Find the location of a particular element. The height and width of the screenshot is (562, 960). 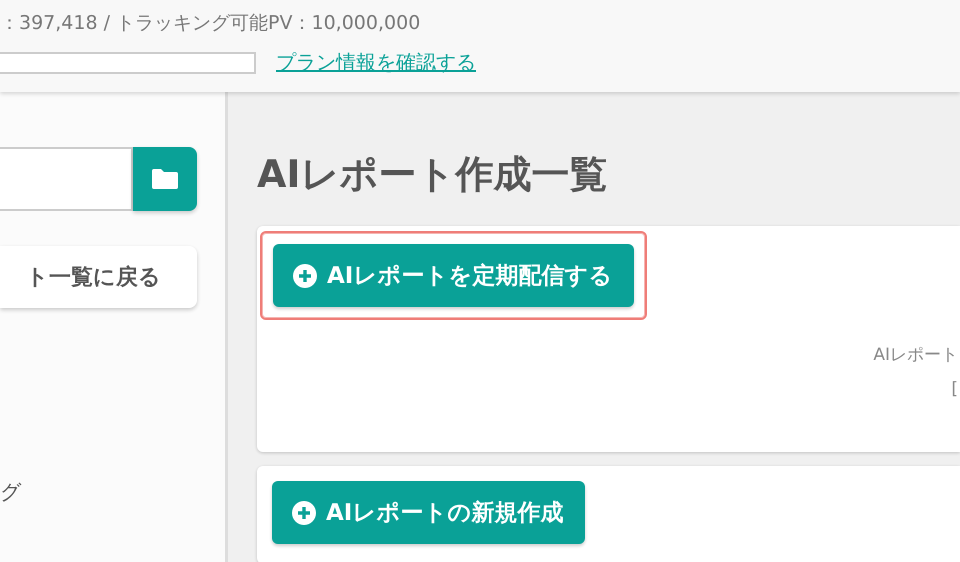

pv-stats: ：397,418 / トラッキング可能PV：10,000,000 is located at coordinates (211, 23).